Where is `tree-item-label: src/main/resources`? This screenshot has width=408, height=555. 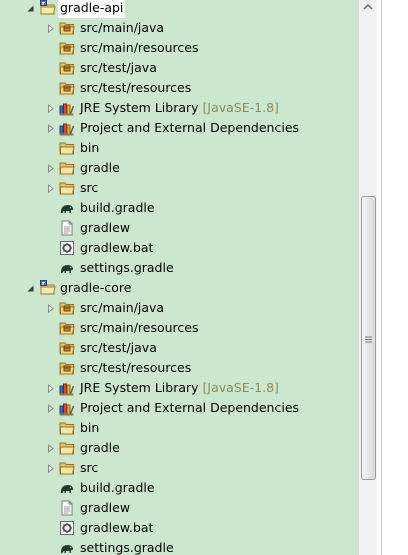 tree-item-label: src/main/resources is located at coordinates (139, 48).